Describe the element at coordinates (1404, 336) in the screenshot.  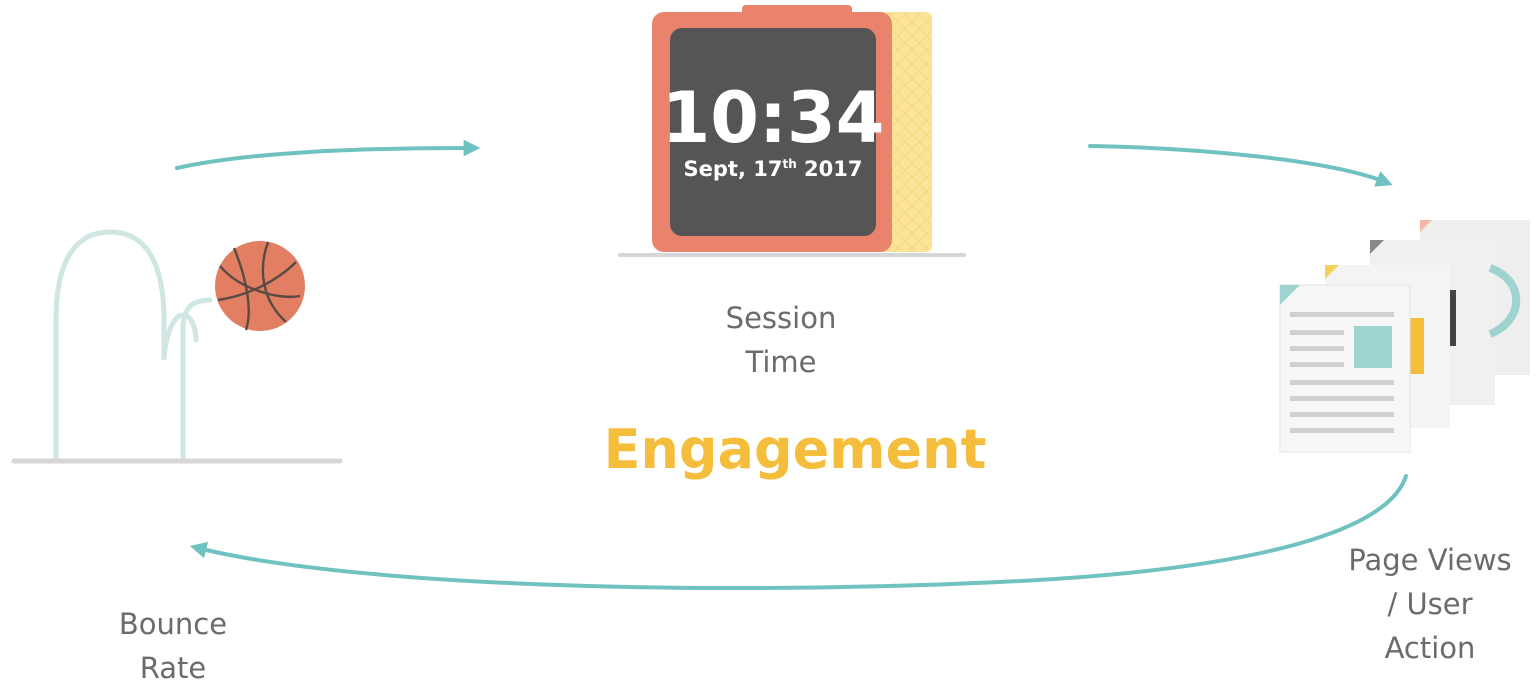
I see `documents-icon` at that location.